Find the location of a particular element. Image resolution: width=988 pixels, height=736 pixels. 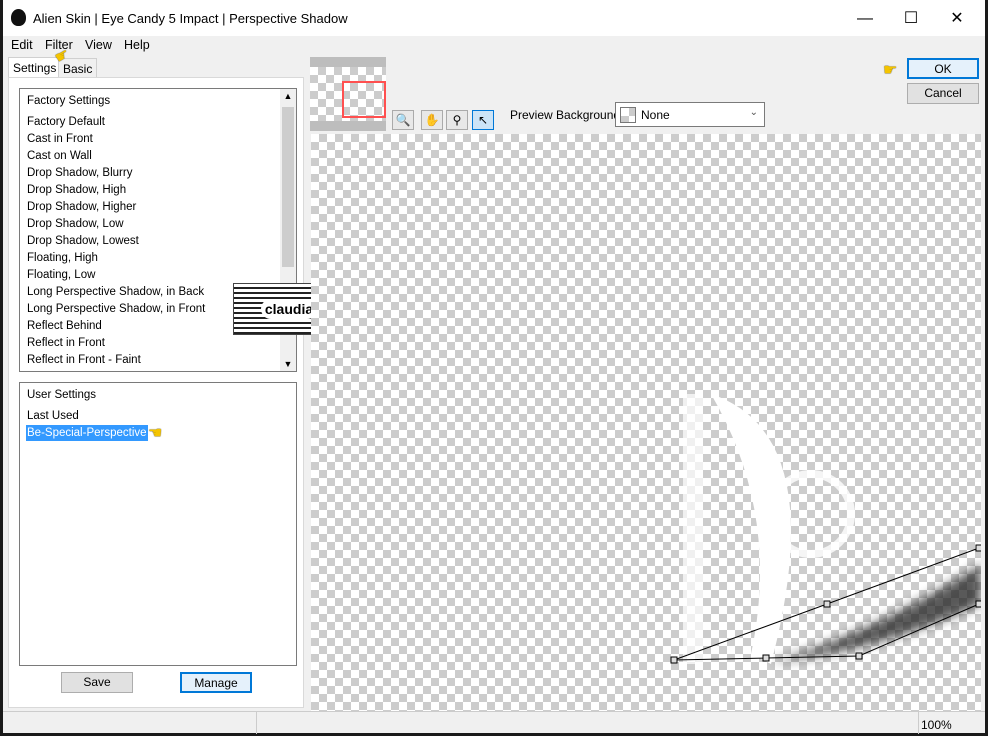

view-frame is located at coordinates (364, 99).